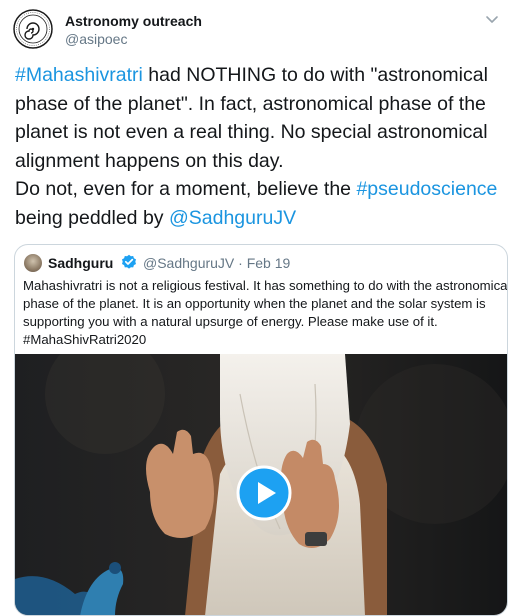 The width and height of the screenshot is (511, 616). What do you see at coordinates (92, 217) in the screenshot?
I see `tweet-text-segment: being peddled by` at bounding box center [92, 217].